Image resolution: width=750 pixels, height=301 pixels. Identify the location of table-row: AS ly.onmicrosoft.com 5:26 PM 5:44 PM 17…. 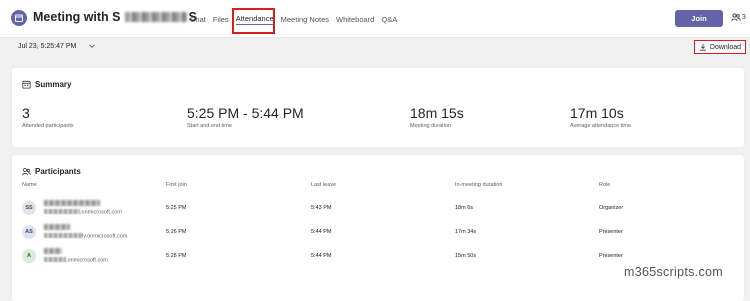
(378, 232).